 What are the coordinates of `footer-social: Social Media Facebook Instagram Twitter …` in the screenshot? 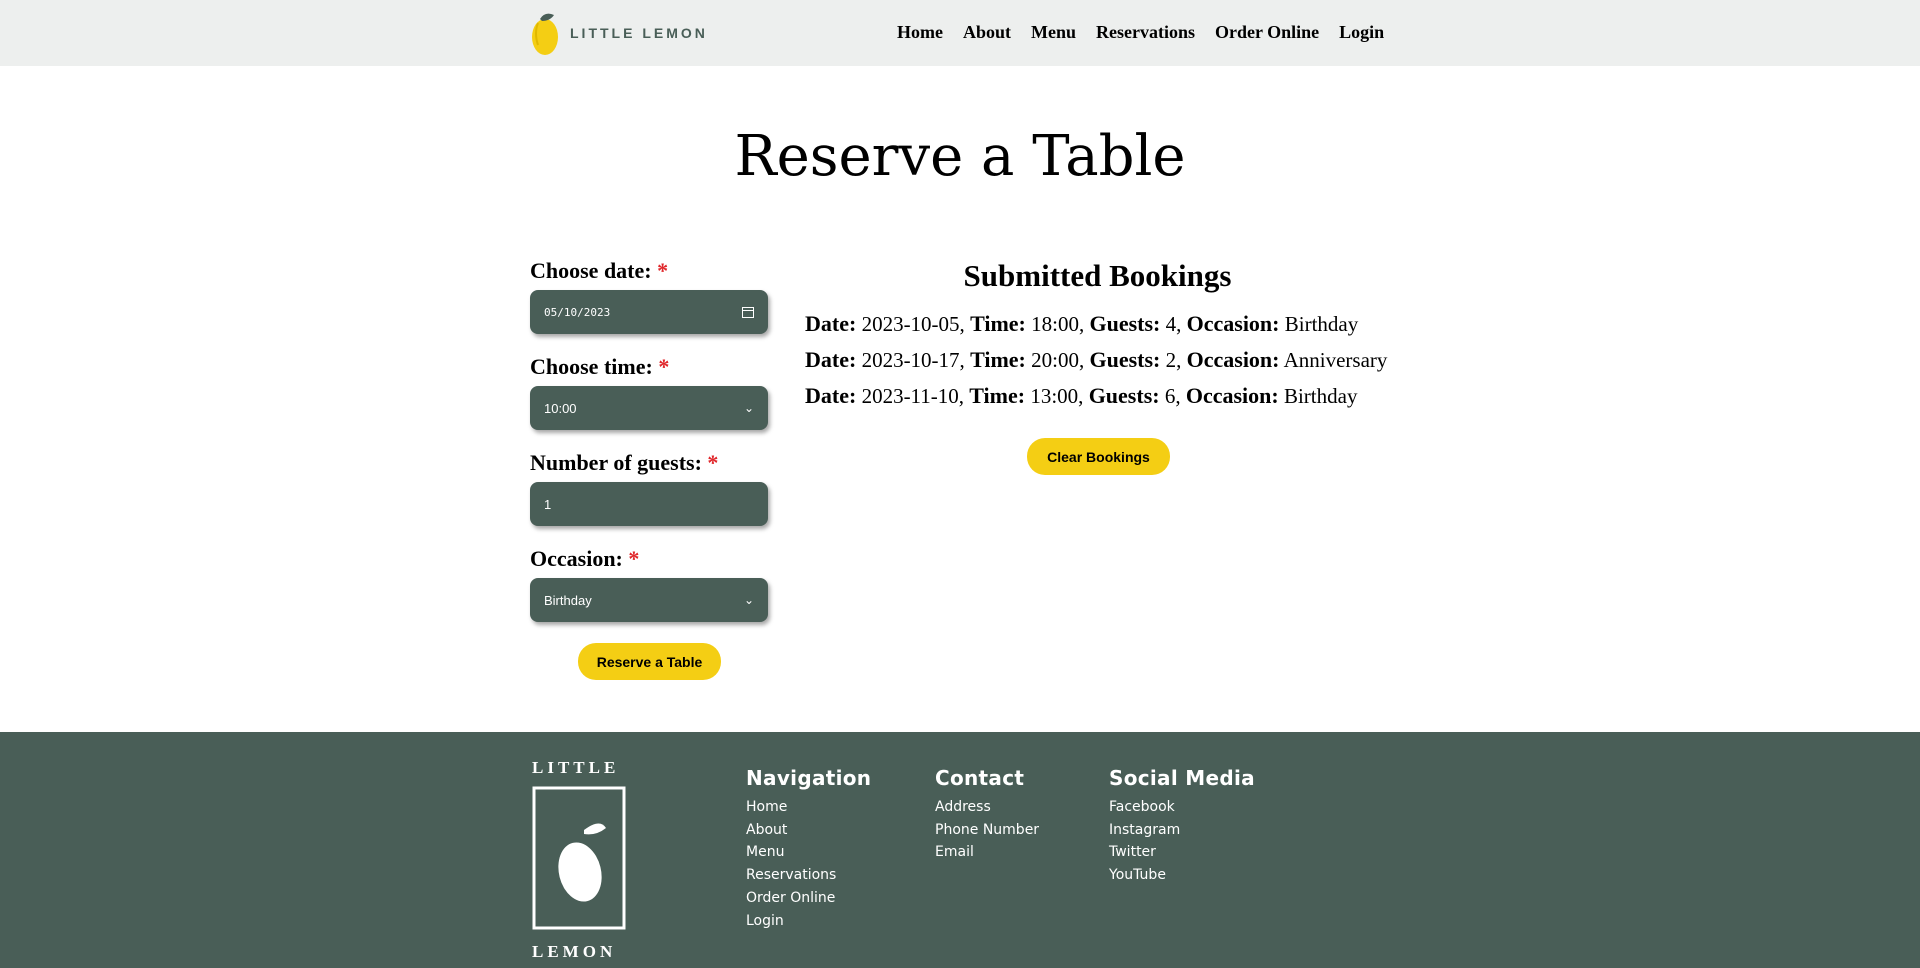 It's located at (1182, 826).